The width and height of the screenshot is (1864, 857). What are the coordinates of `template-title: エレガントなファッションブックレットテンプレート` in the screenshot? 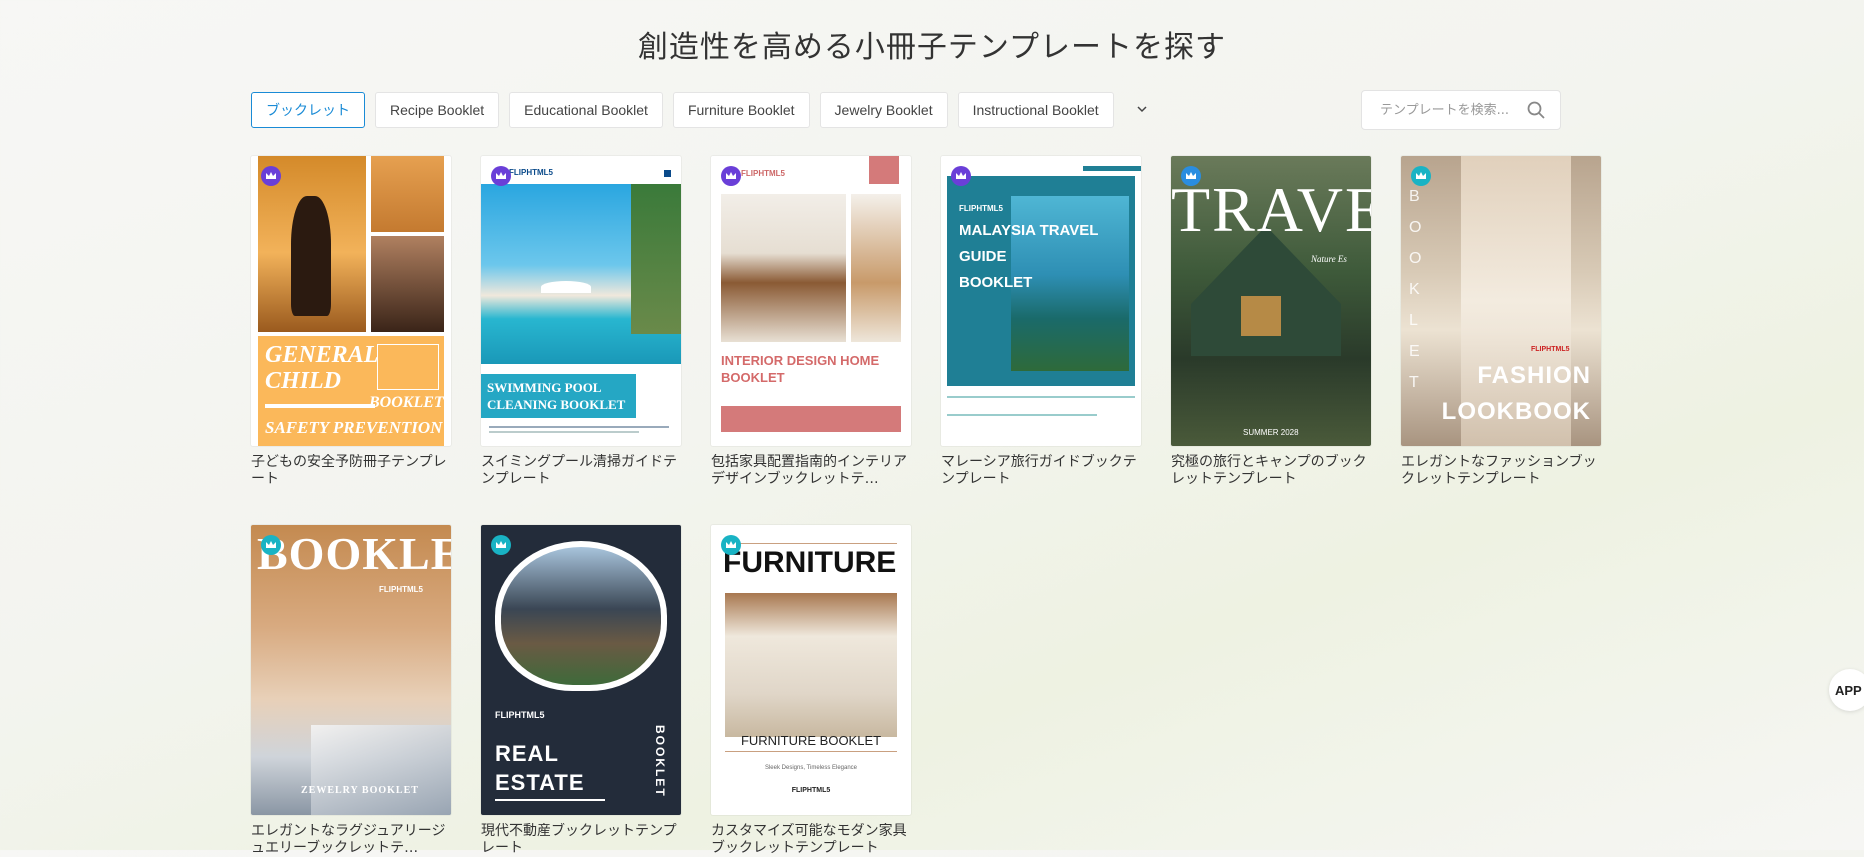 It's located at (1501, 471).